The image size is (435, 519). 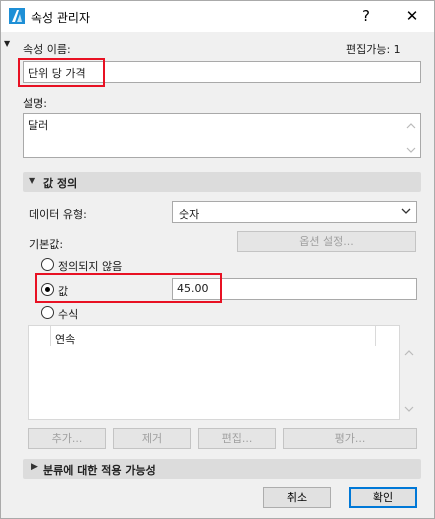 What do you see at coordinates (406, 211) in the screenshot?
I see `chevron-down-icon` at bounding box center [406, 211].